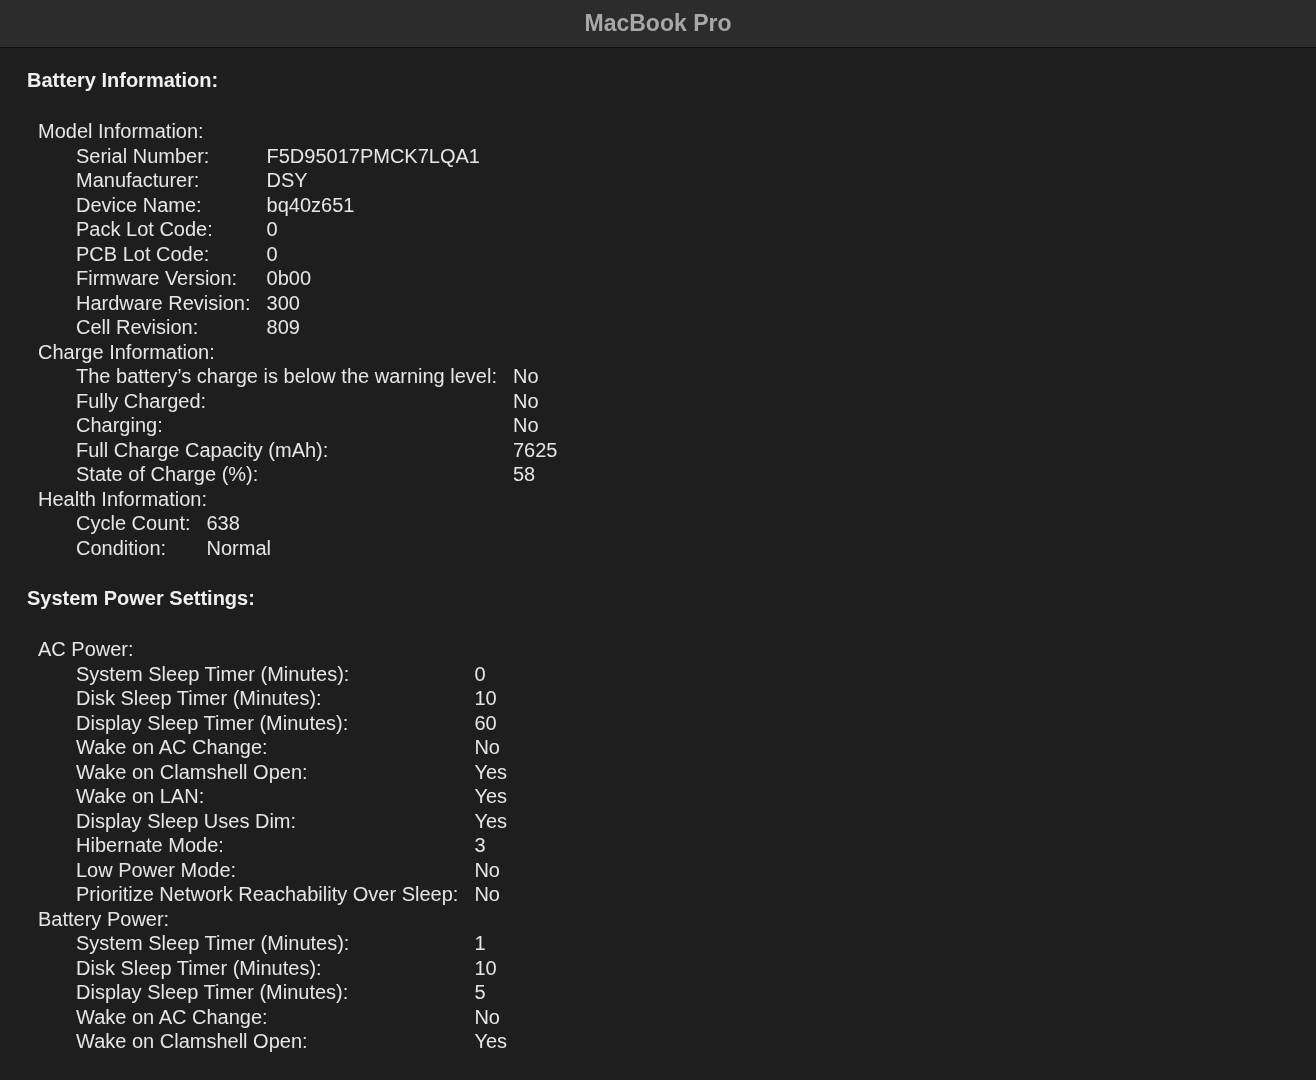  What do you see at coordinates (123, 498) in the screenshot?
I see `group-label: Health Information:` at bounding box center [123, 498].